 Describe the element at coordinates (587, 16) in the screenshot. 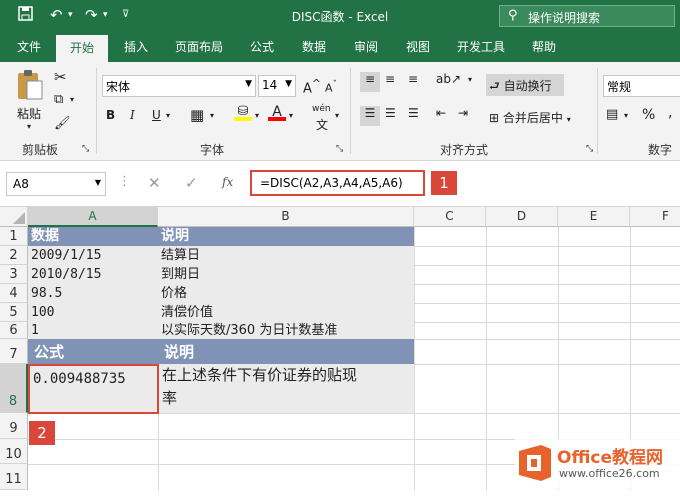

I see `search-box: ⚲ 操作说明搜索` at that location.